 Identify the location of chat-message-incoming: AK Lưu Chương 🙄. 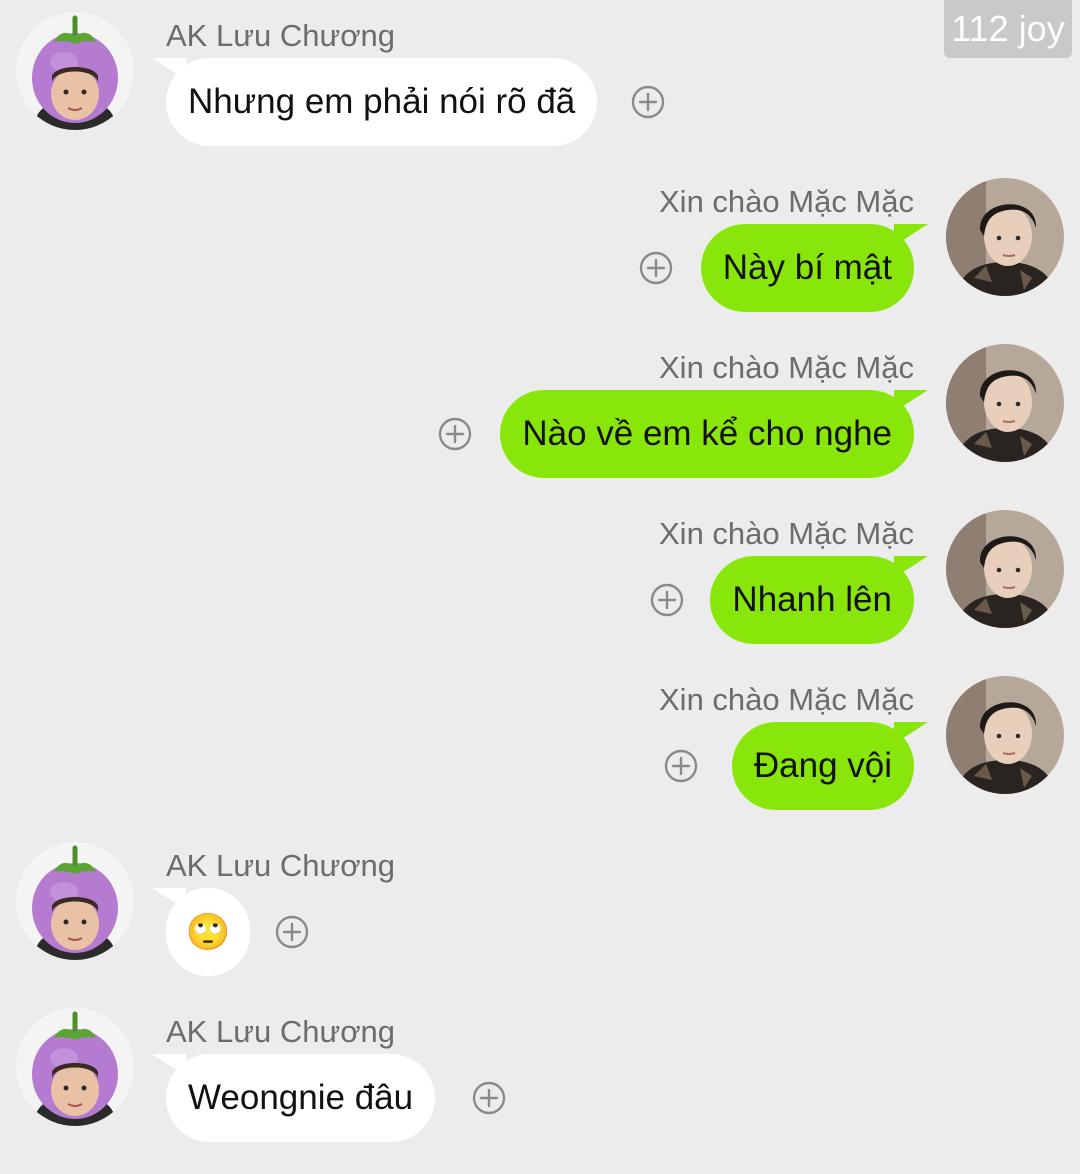
(540, 905).